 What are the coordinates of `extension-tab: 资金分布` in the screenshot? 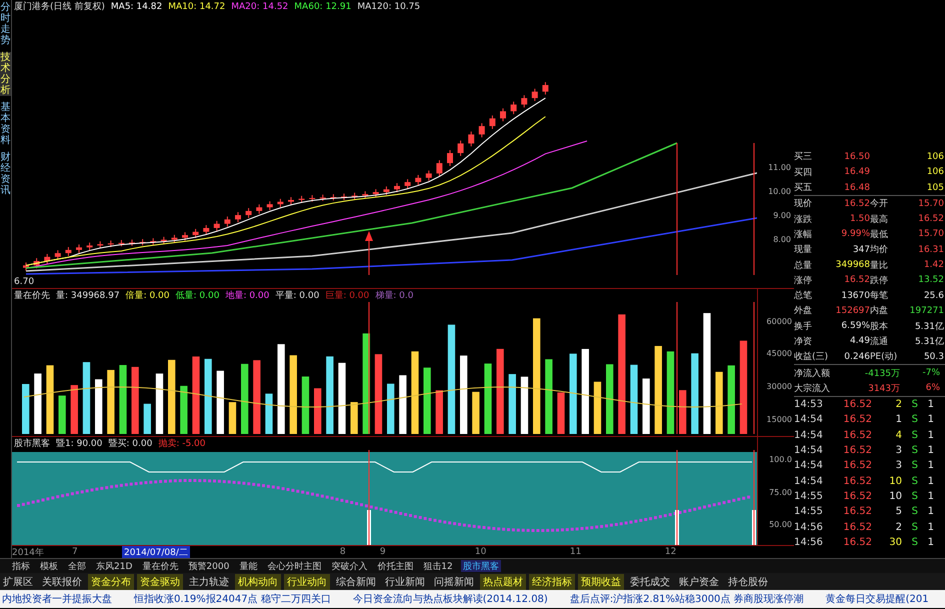 It's located at (111, 582).